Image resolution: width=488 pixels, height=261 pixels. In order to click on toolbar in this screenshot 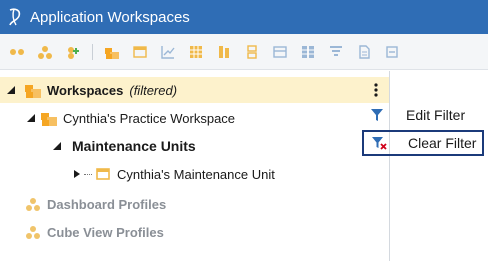, I will do `click(244, 52)`.